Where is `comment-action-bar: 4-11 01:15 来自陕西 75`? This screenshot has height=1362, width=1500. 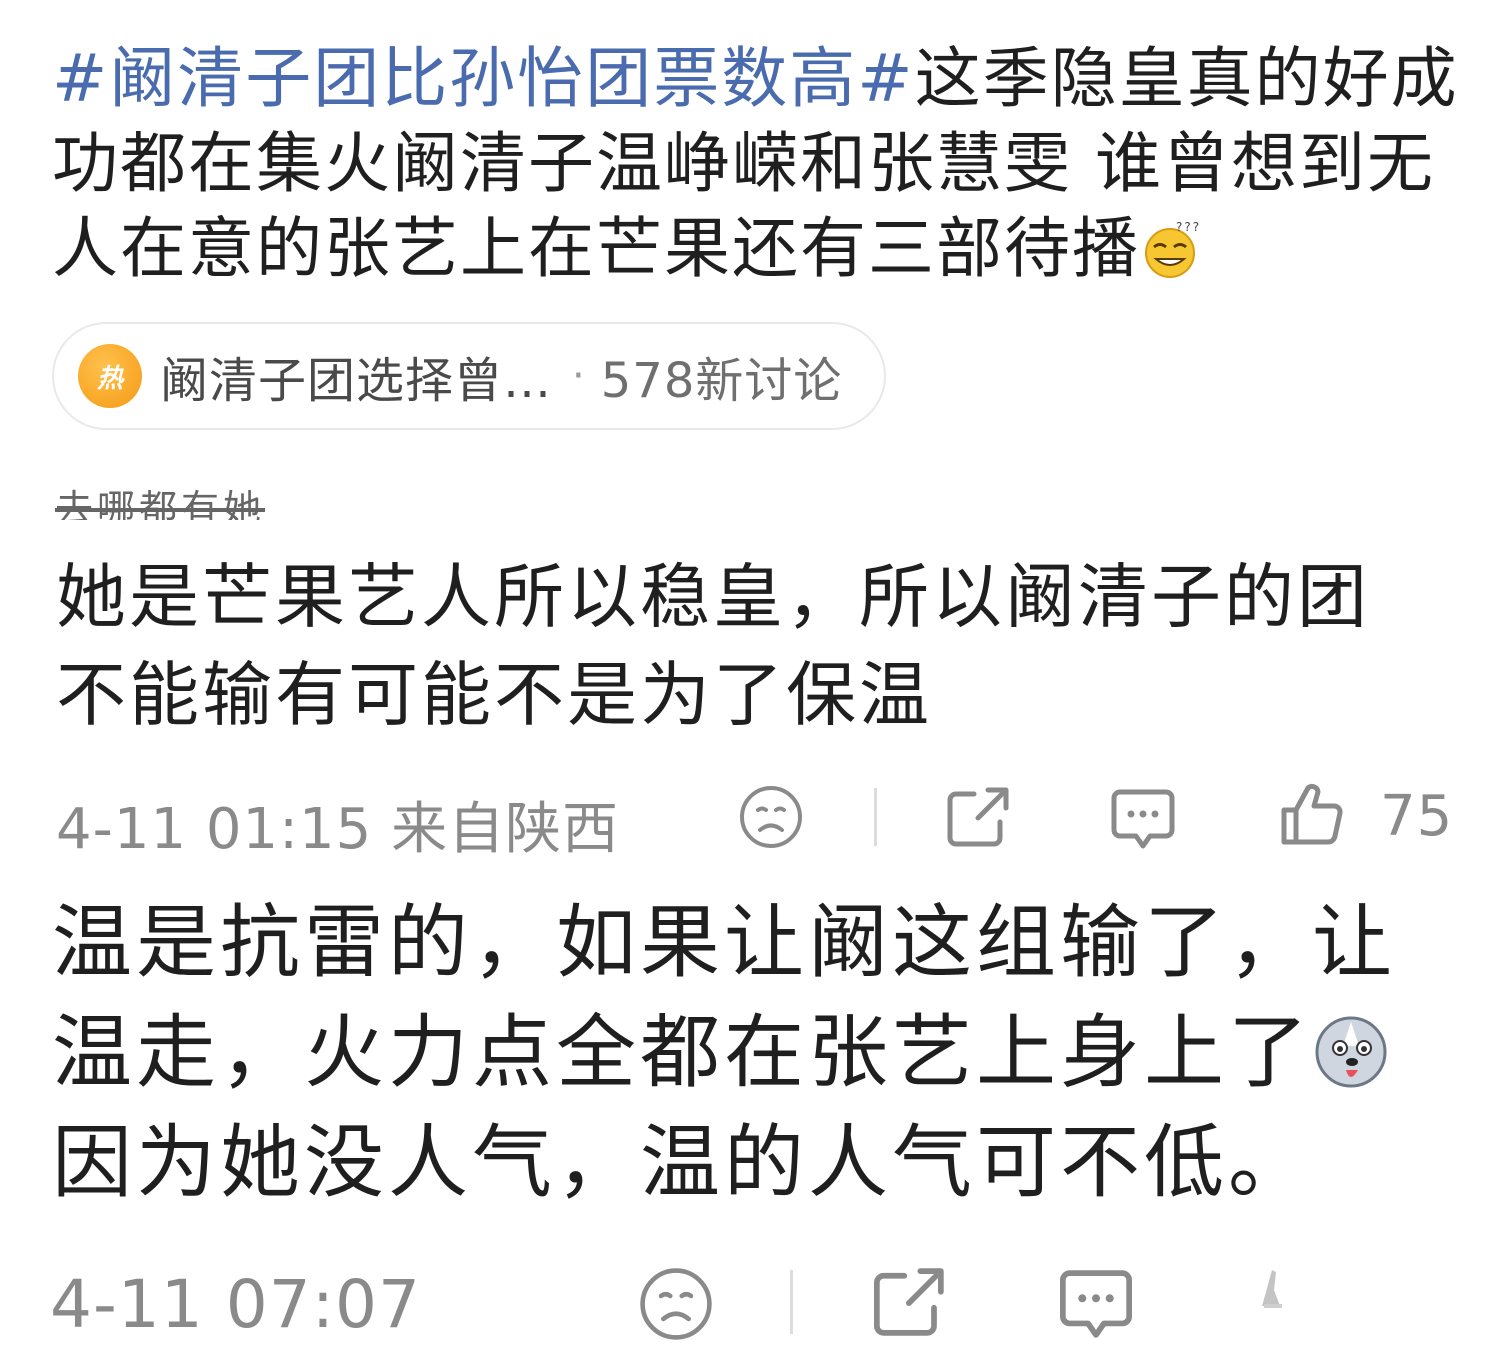
comment-action-bar: 4-11 01:15 来自陕西 75 is located at coordinates (750, 820).